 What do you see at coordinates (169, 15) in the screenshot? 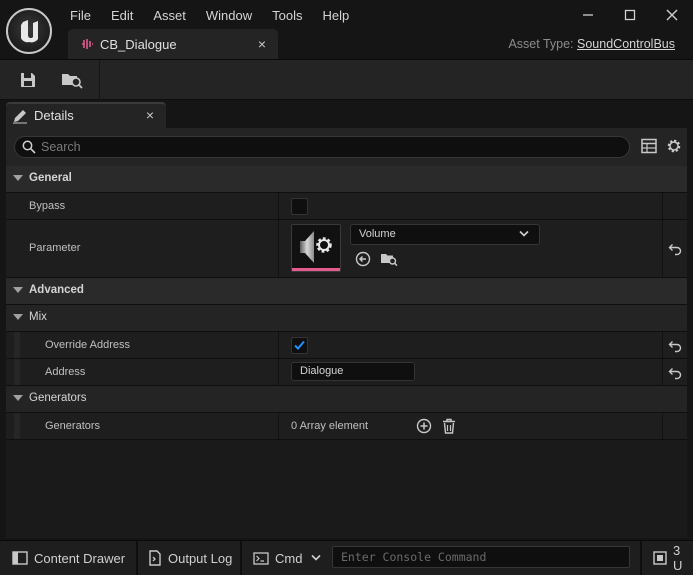
I see `menu-asset: Asset` at bounding box center [169, 15].